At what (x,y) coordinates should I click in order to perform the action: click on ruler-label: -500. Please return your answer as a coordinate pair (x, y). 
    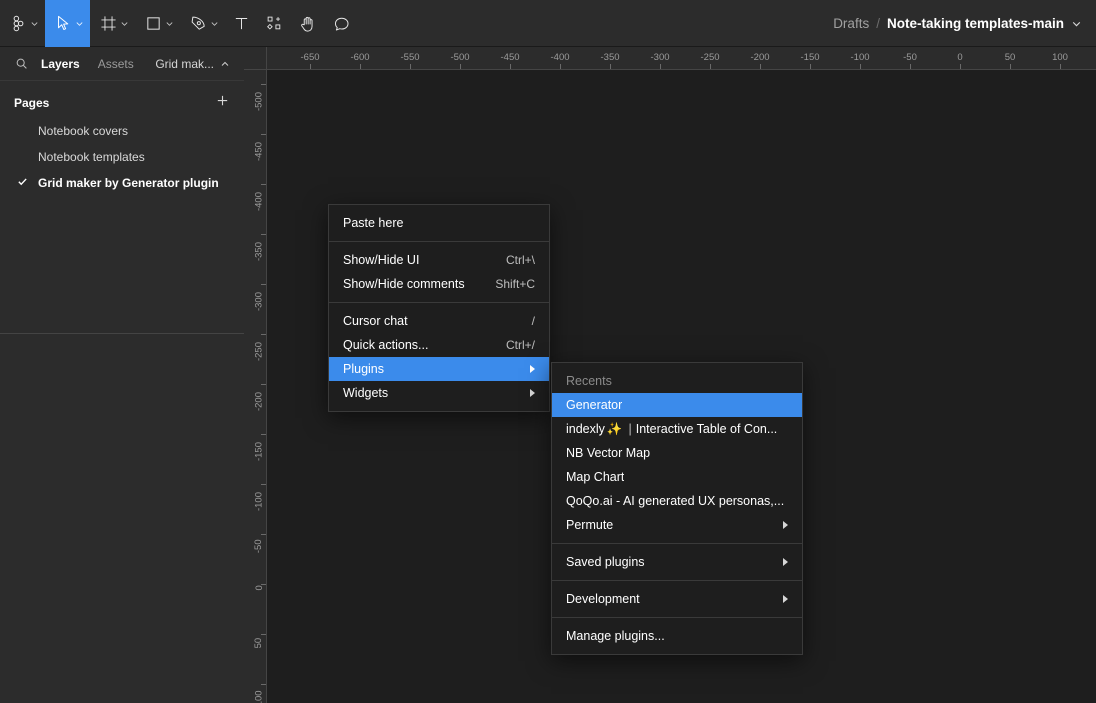
    Looking at the image, I should click on (460, 57).